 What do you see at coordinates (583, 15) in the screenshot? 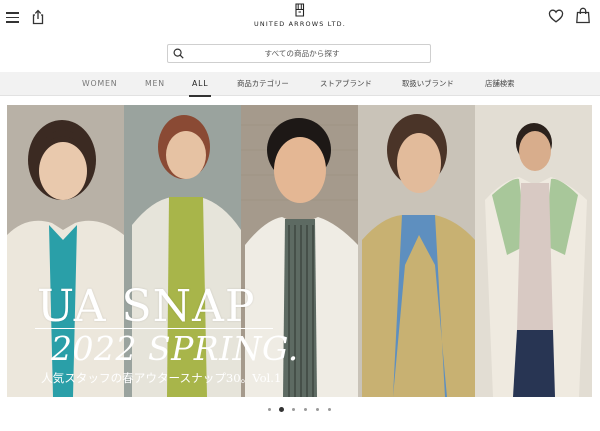
I see `shopping-bag-icon` at bounding box center [583, 15].